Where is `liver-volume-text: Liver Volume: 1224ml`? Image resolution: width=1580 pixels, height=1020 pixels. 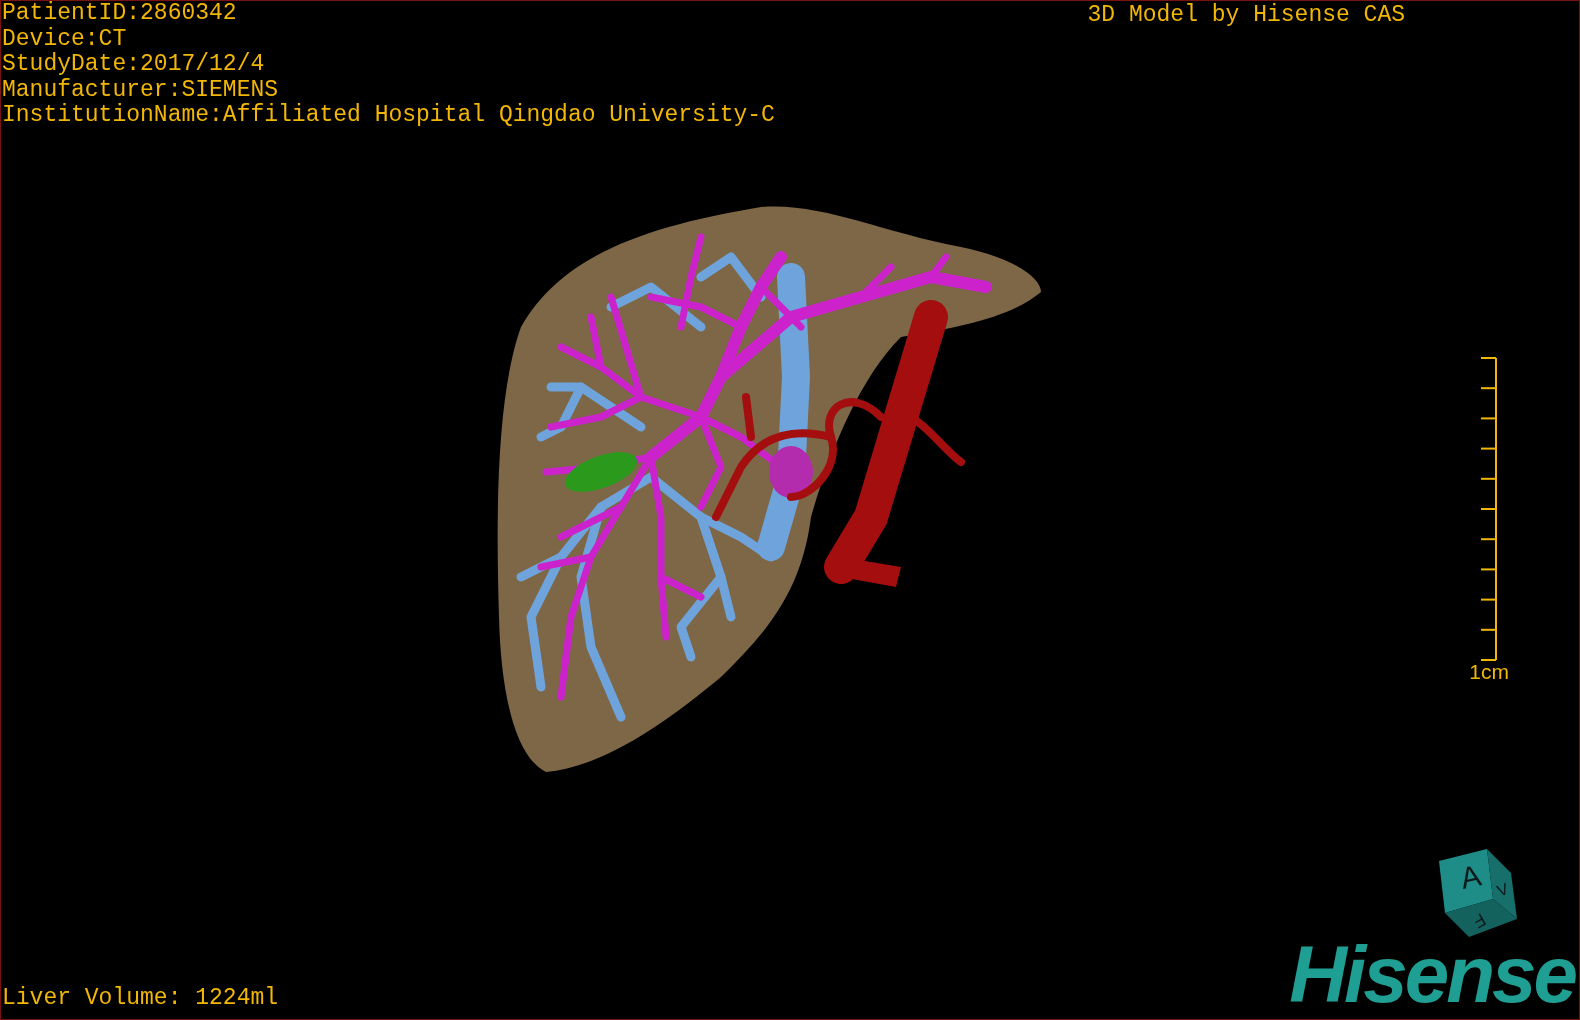 liver-volume-text: Liver Volume: 1224ml is located at coordinates (140, 999).